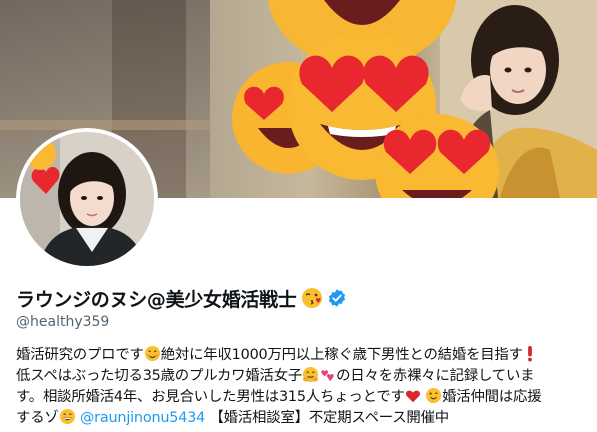 The image size is (597, 432). I want to click on bio-line-4: するゾ @raunjinonu5434 【婚活相談室】不定期スペース開催中, so click(300, 418).